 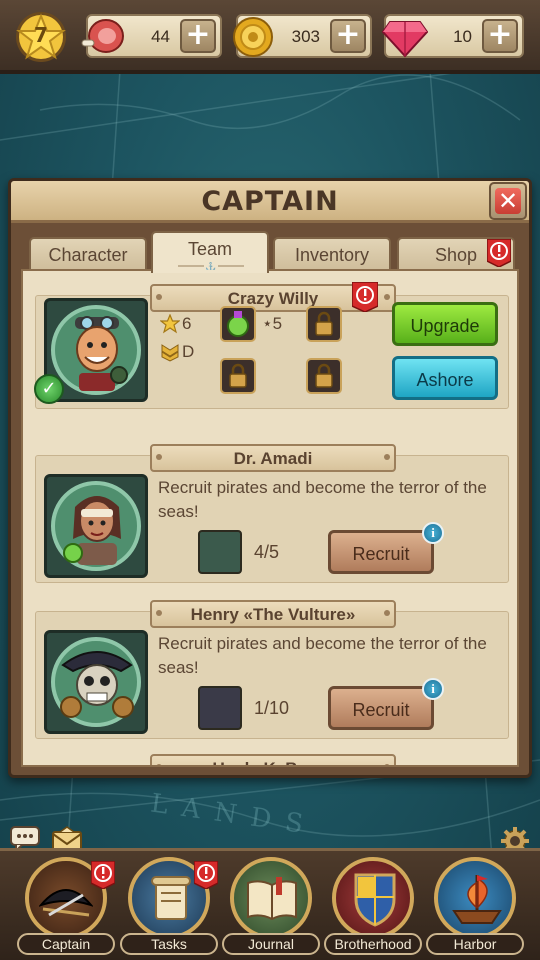 I want to click on panel-title: CAPTAIN, so click(x=270, y=201).